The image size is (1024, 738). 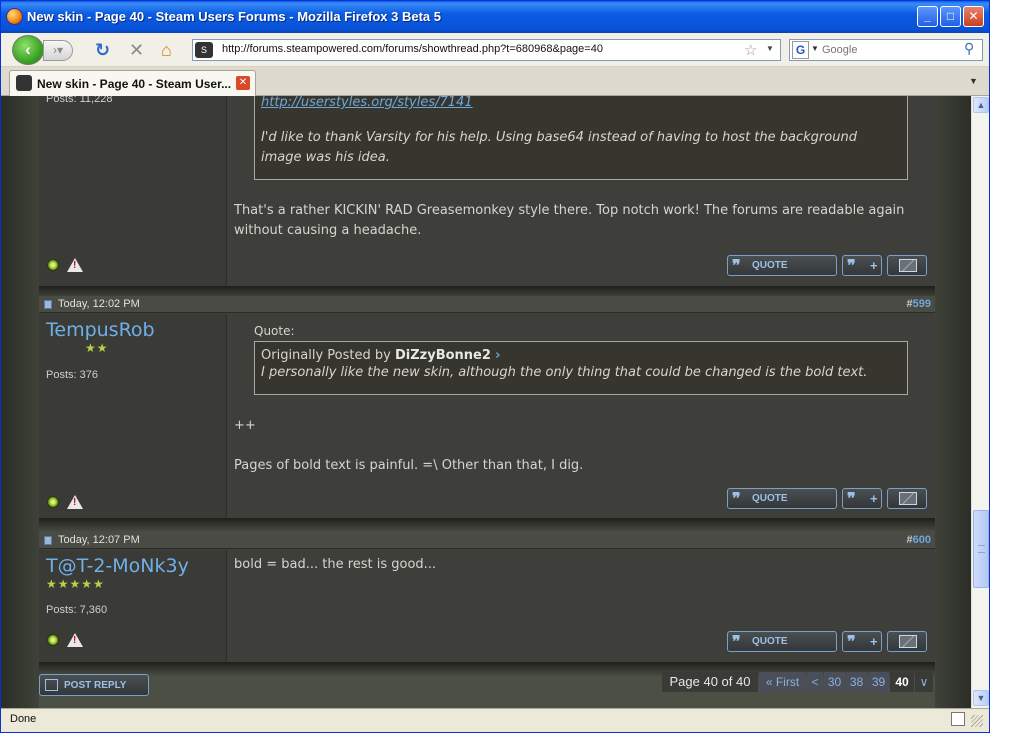 I want to click on url-dropdown-icon: ▼, so click(x=770, y=48).